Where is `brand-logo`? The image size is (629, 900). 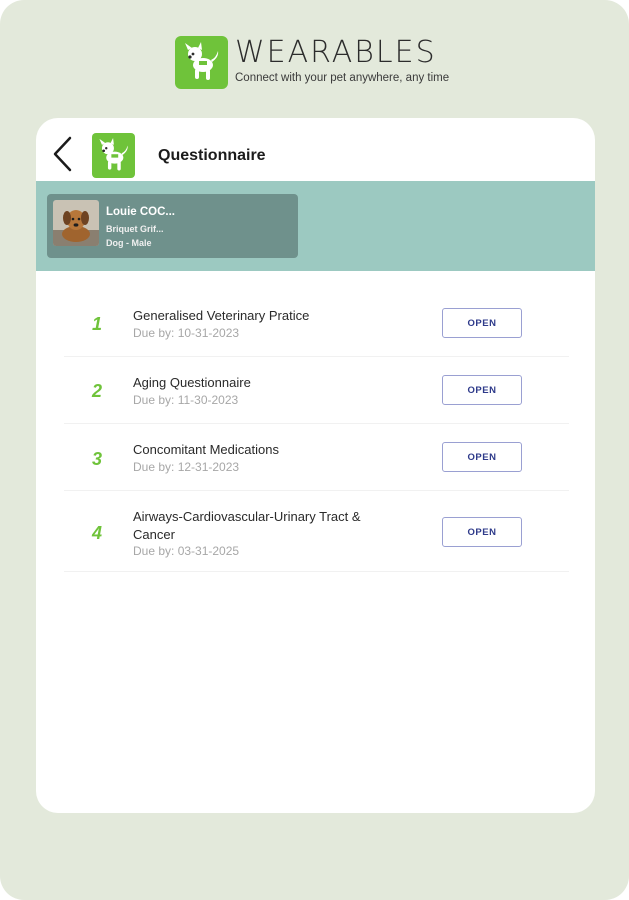 brand-logo is located at coordinates (201, 62).